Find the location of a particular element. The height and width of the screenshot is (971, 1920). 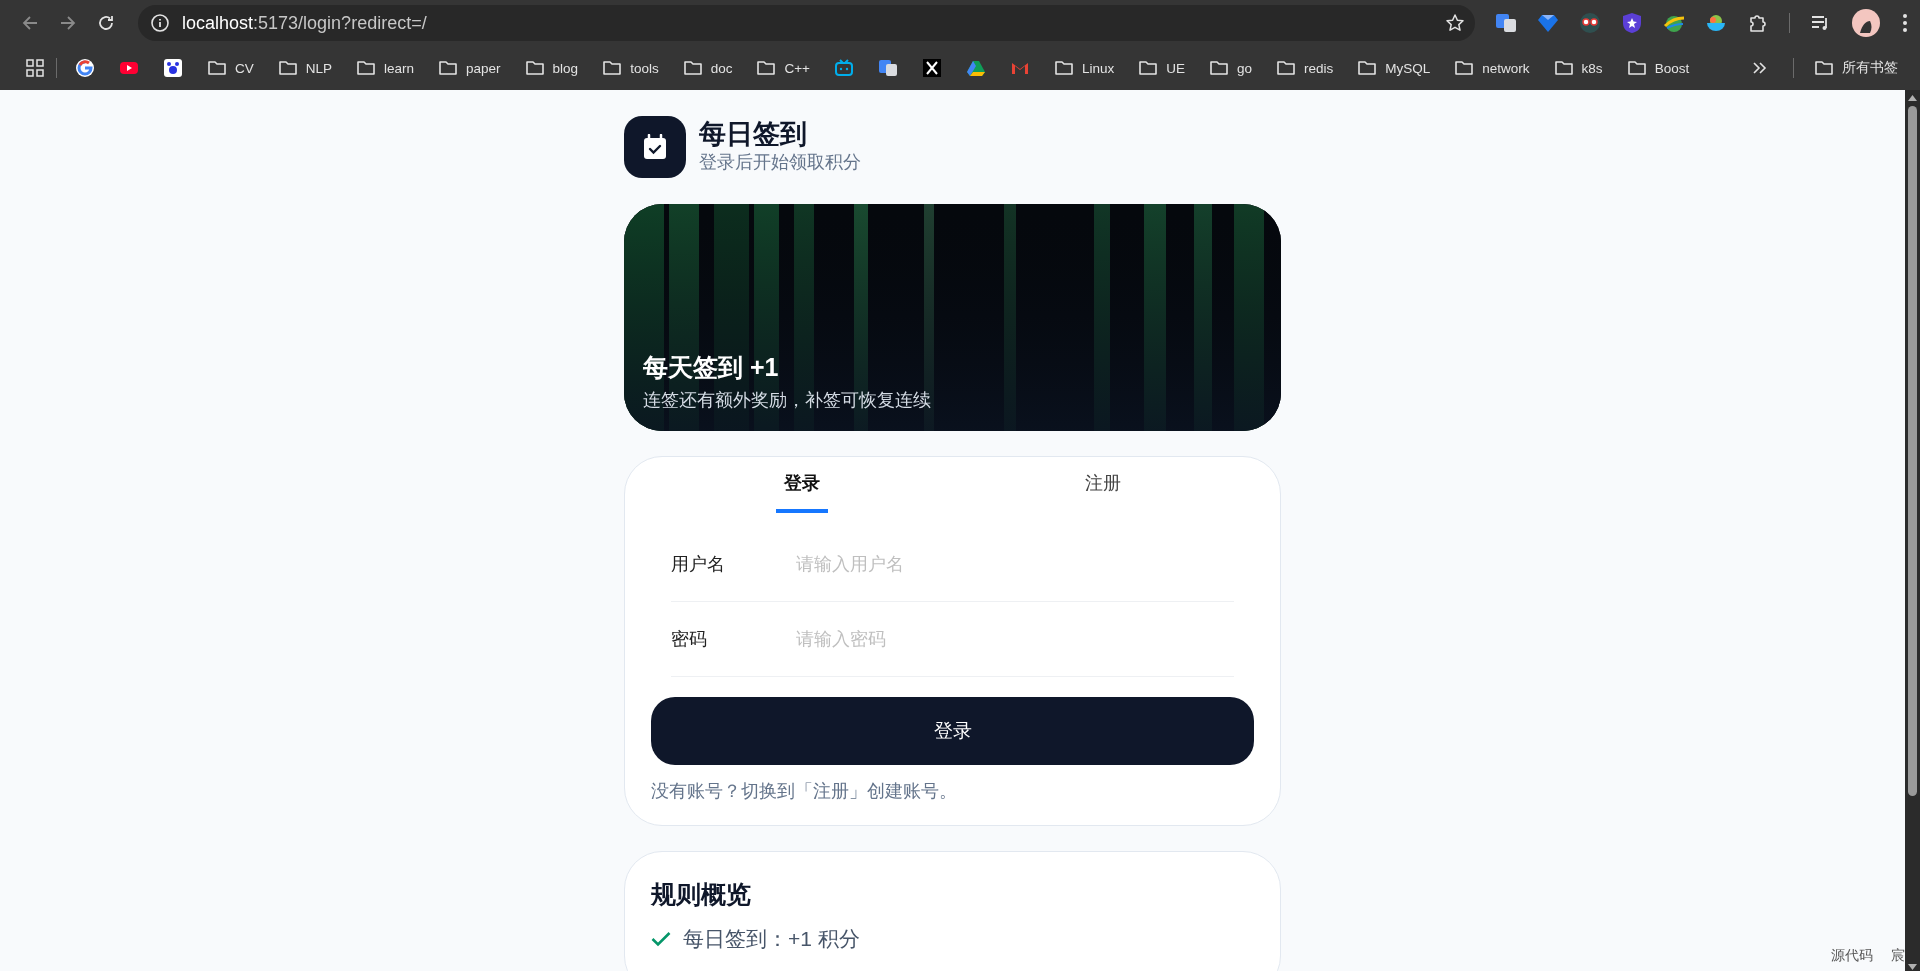

address-bar: localhost:5173/login?redirect=/ is located at coordinates (806, 23).